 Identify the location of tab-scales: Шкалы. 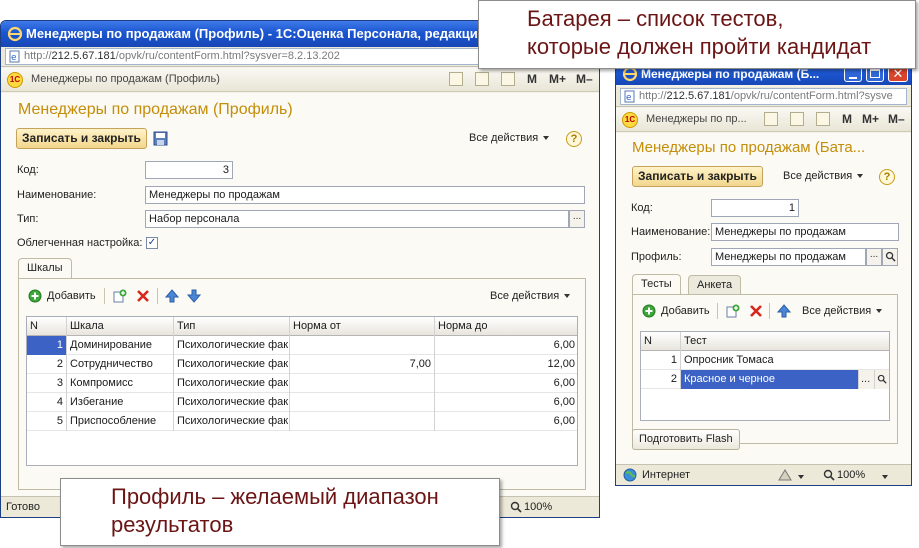
(45, 268).